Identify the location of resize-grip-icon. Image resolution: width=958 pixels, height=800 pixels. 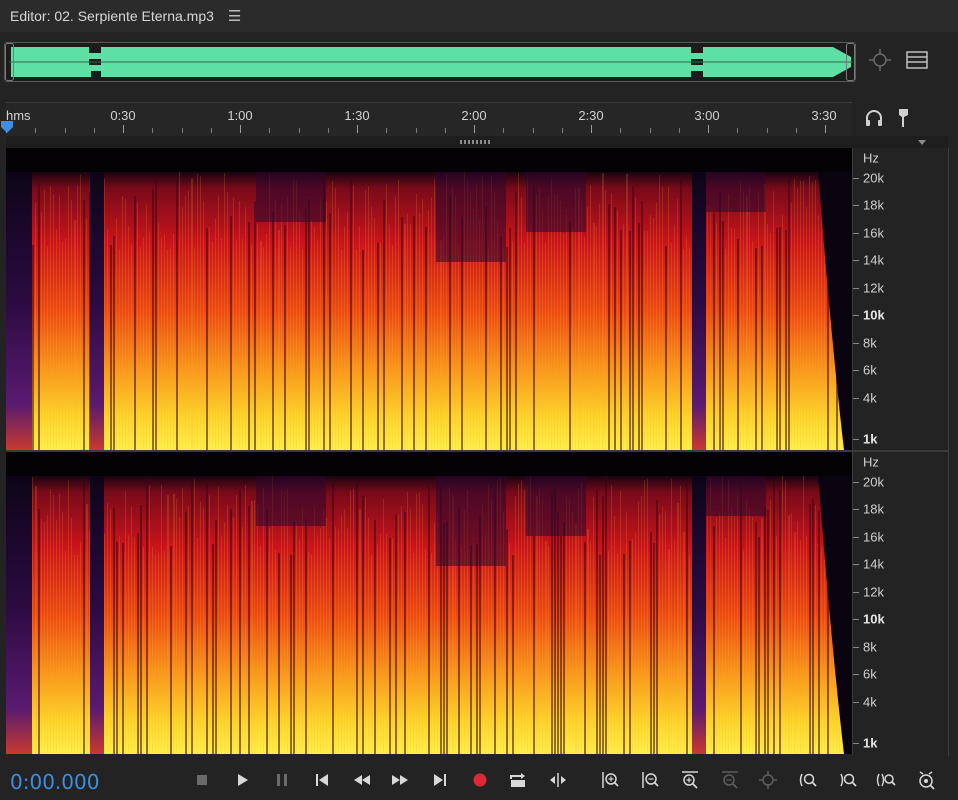
(476, 142).